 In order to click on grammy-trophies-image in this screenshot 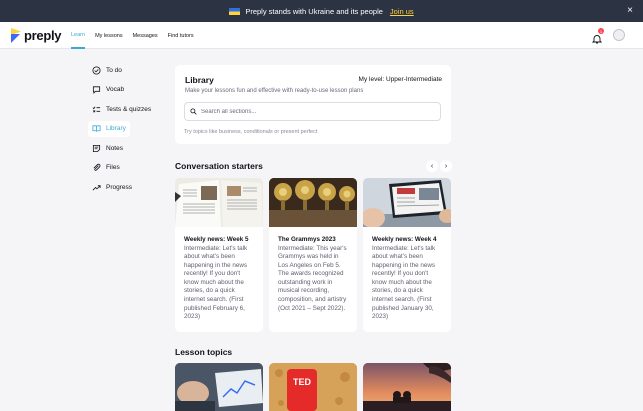, I will do `click(313, 202)`.